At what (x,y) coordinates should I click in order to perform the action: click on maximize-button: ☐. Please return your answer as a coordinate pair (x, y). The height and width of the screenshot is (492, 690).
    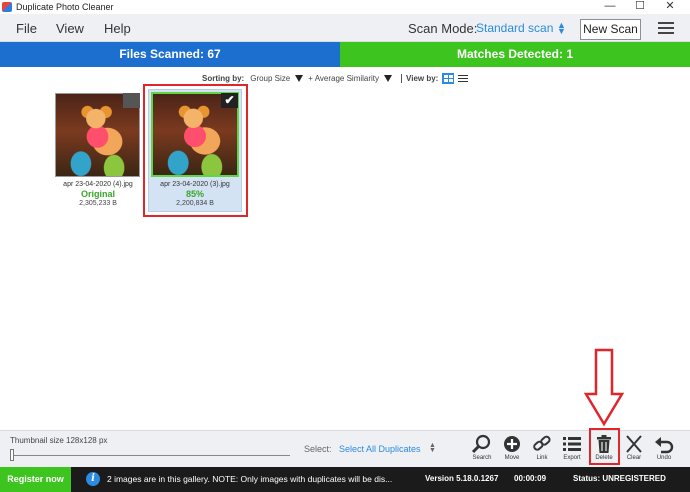
    Looking at the image, I should click on (640, 7).